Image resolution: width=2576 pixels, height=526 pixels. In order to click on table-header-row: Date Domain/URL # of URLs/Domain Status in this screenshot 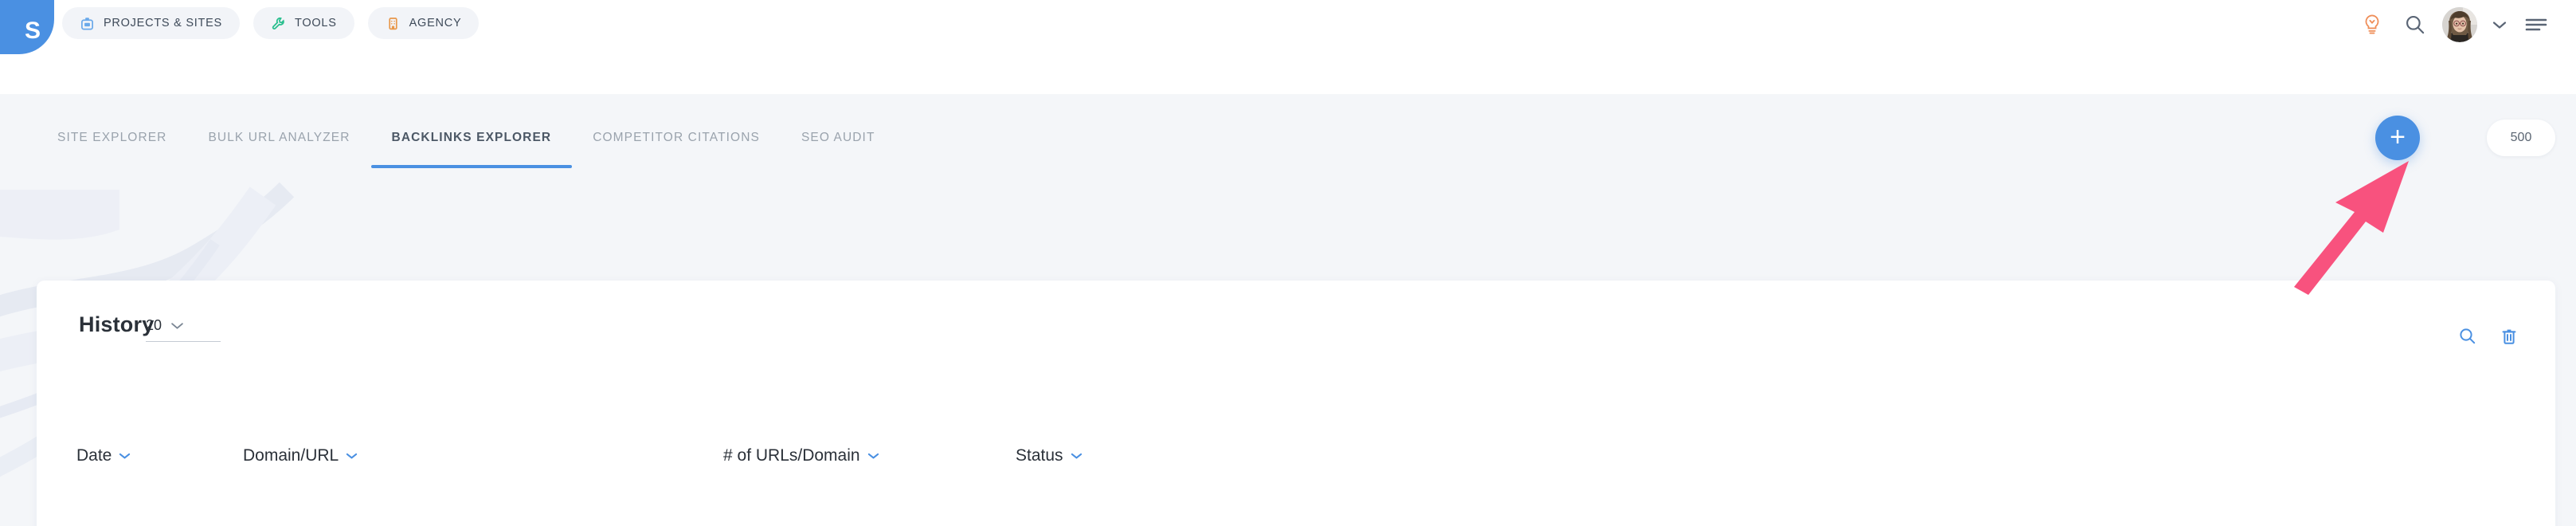, I will do `click(1296, 471)`.